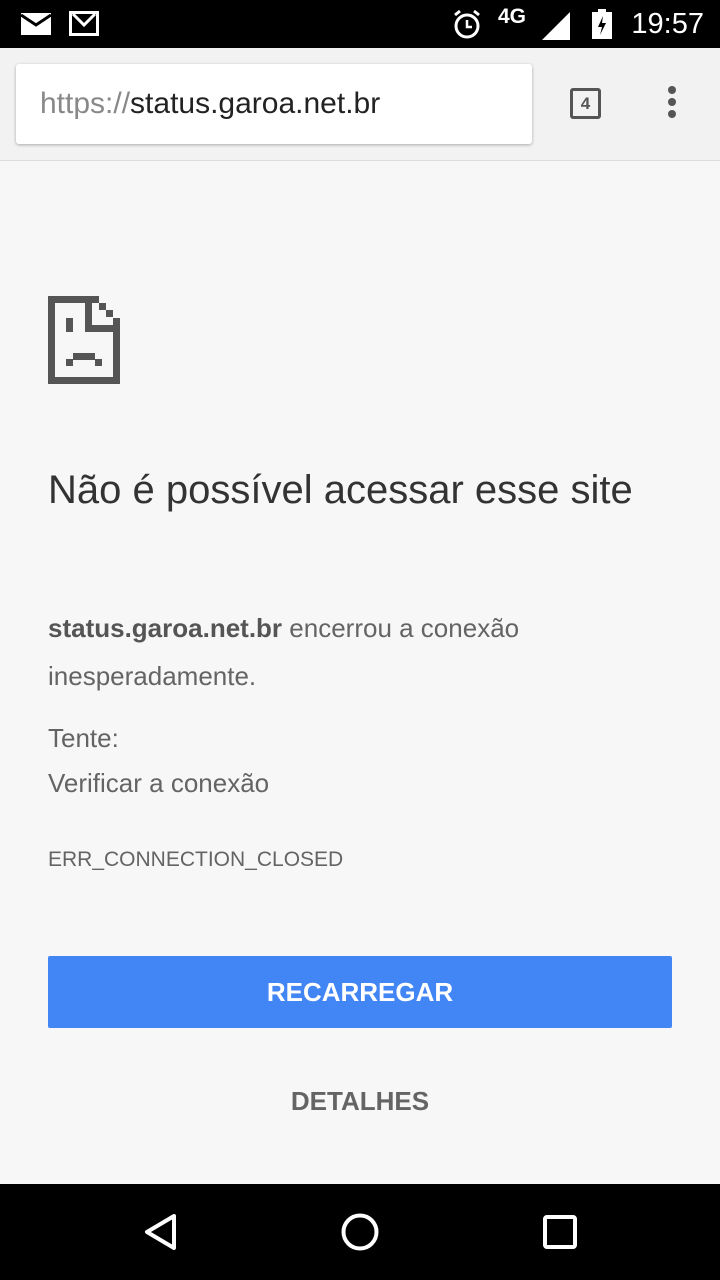 This screenshot has width=720, height=1280. I want to click on reload-button: RECARREGAR, so click(360, 992).